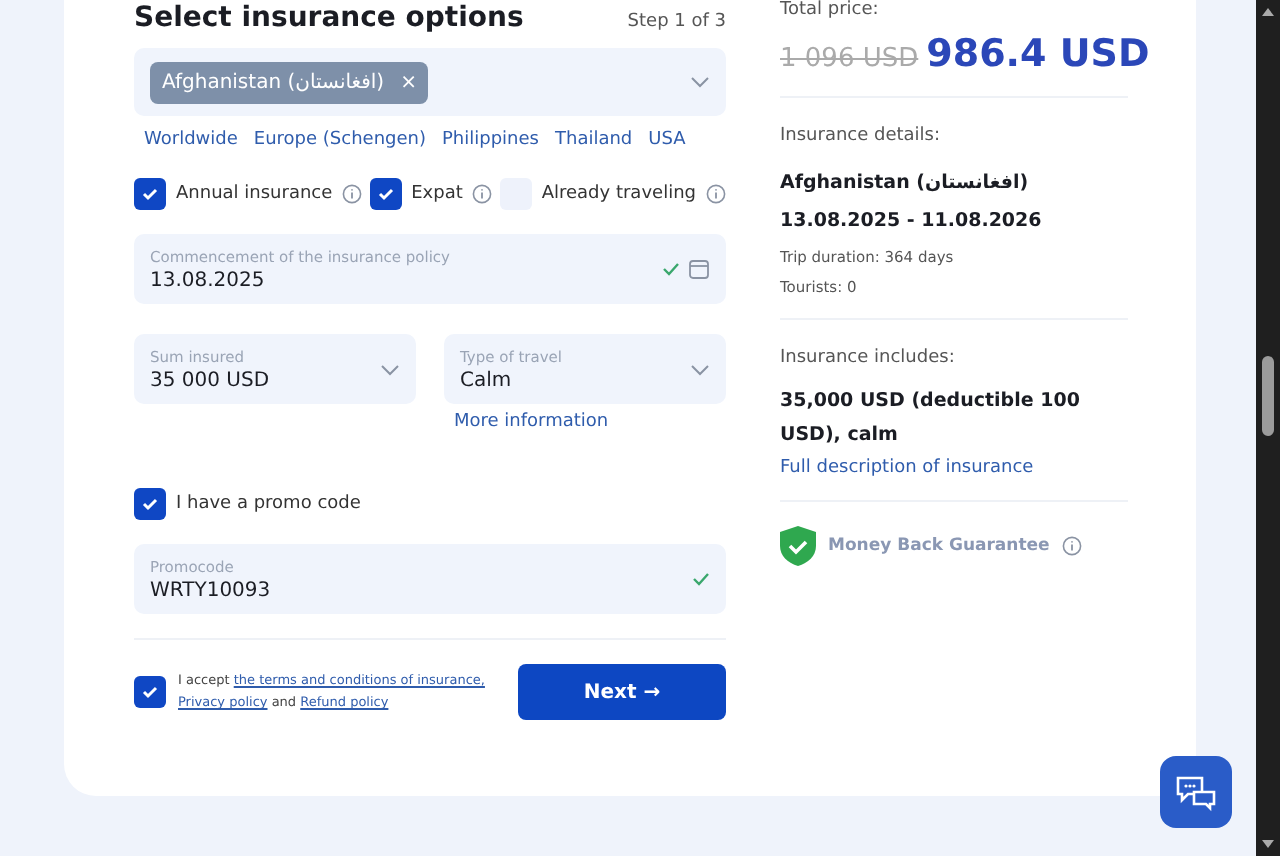  I want to click on country-link: Thailand, so click(594, 140).